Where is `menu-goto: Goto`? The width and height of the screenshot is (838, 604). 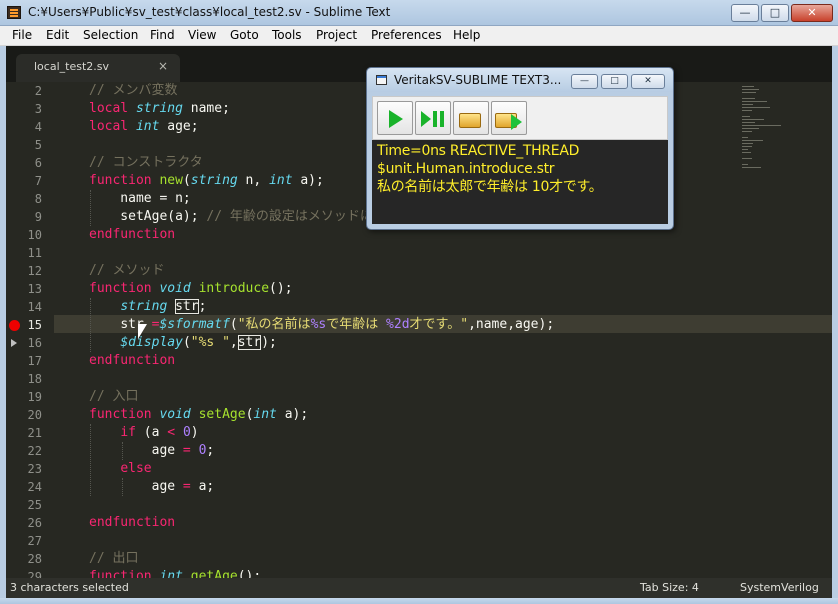 menu-goto: Goto is located at coordinates (244, 35).